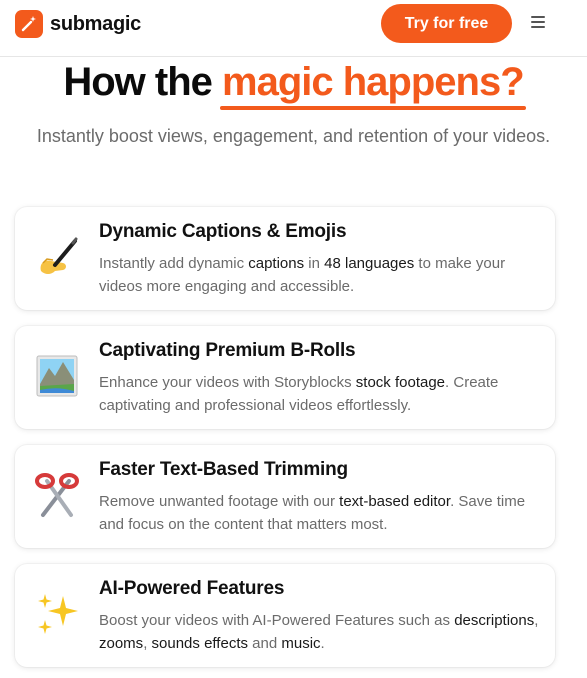 This screenshot has width=587, height=678. I want to click on hero-title-prefix: How the, so click(143, 82).